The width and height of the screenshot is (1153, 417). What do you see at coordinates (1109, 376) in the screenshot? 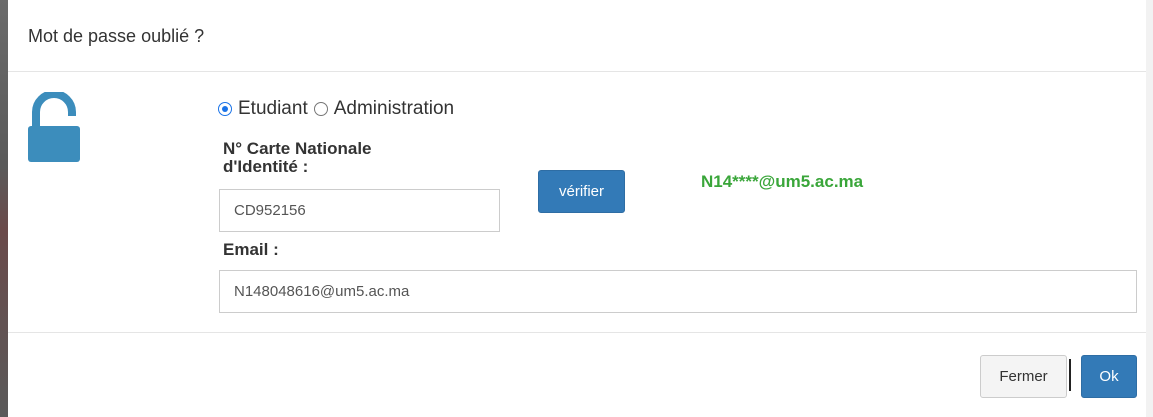
I see `ok-button: Ok` at bounding box center [1109, 376].